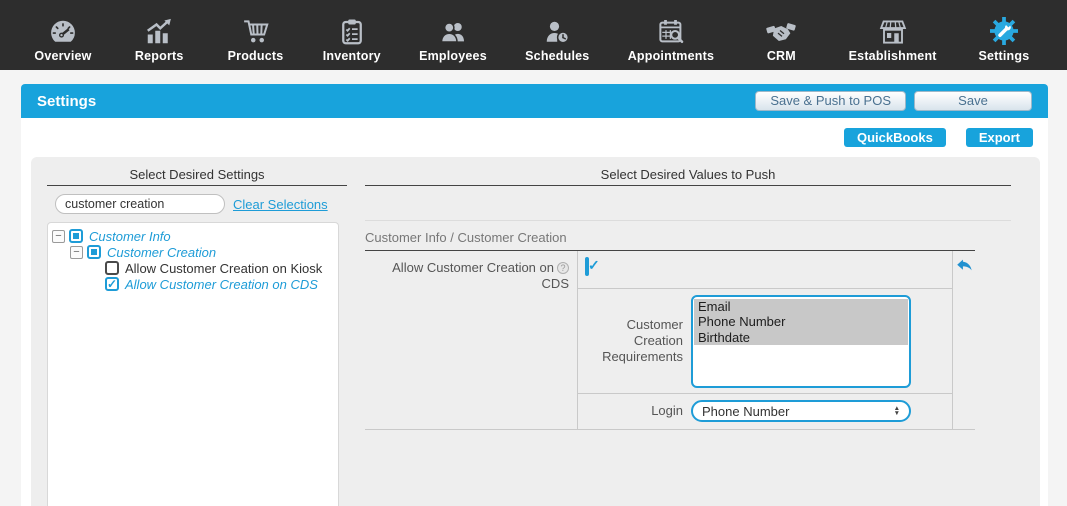 Image resolution: width=1067 pixels, height=506 pixels. I want to click on gear-wrench-icon, so click(1004, 30).